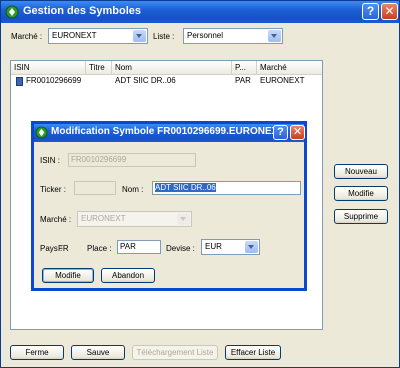  Describe the element at coordinates (282, 80) in the screenshot. I see `cell-marche: EURONEXT` at that location.